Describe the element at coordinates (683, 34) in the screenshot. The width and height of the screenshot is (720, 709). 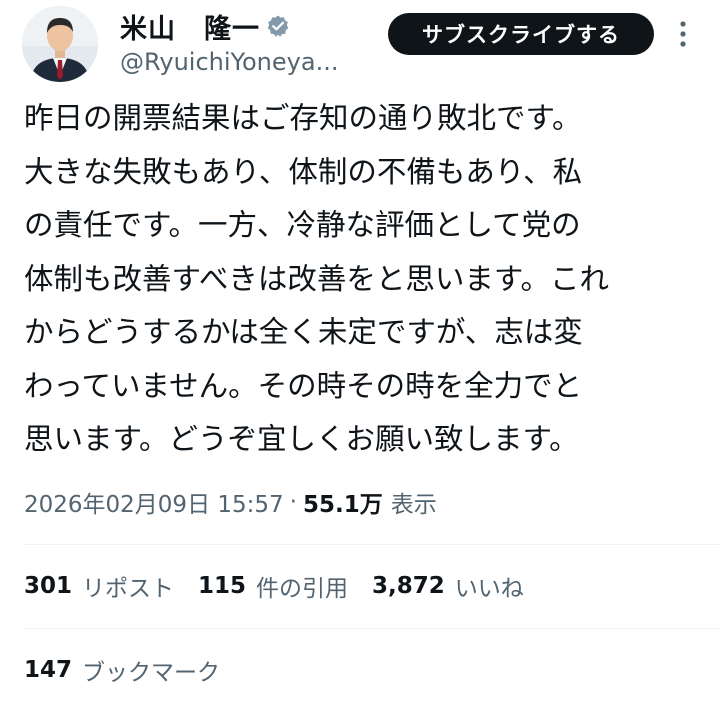
I see `more-vertical-icon` at that location.